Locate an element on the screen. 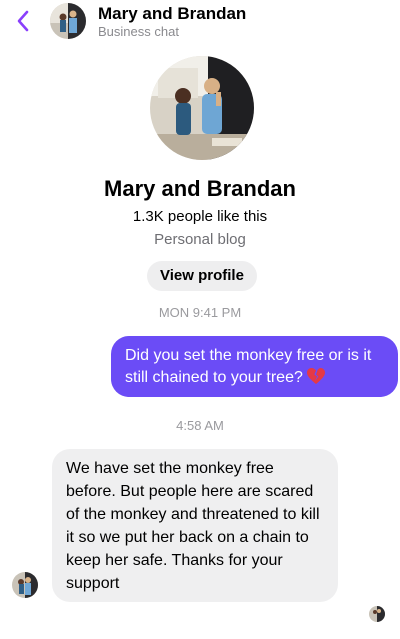  back-button is located at coordinates (24, 21).